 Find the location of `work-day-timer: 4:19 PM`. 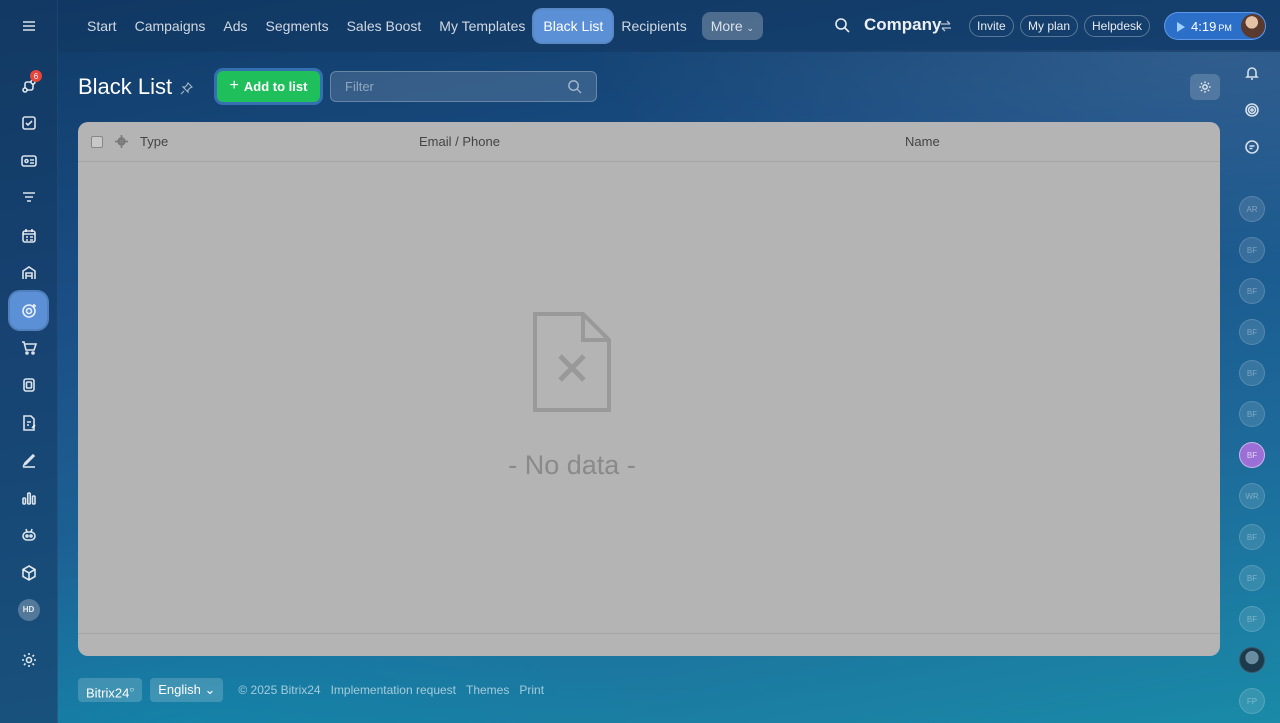

work-day-timer: 4:19 PM is located at coordinates (1215, 26).